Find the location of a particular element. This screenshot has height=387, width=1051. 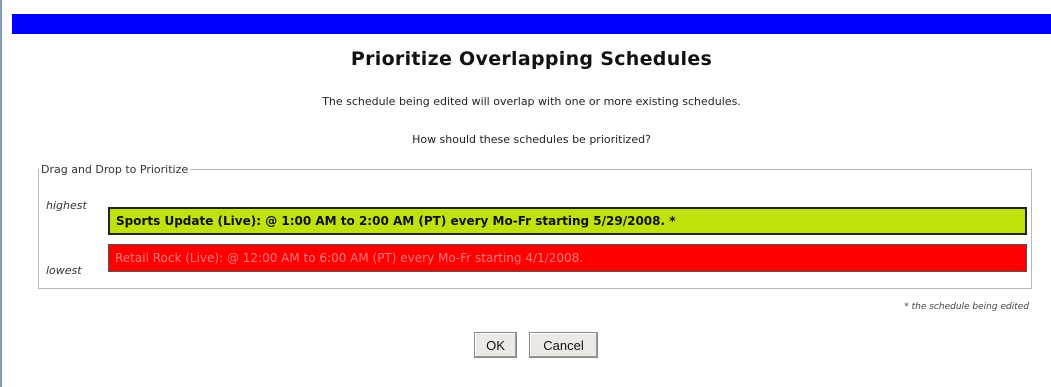

lowest-label: lowest is located at coordinates (64, 270).